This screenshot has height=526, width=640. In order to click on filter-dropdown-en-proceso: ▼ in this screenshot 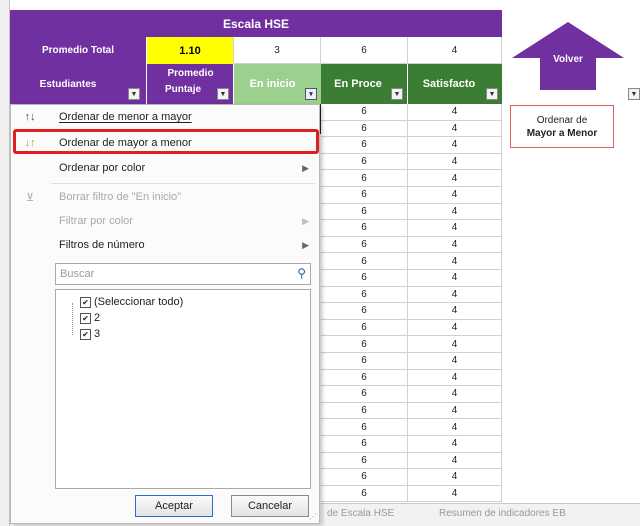, I will do `click(397, 94)`.